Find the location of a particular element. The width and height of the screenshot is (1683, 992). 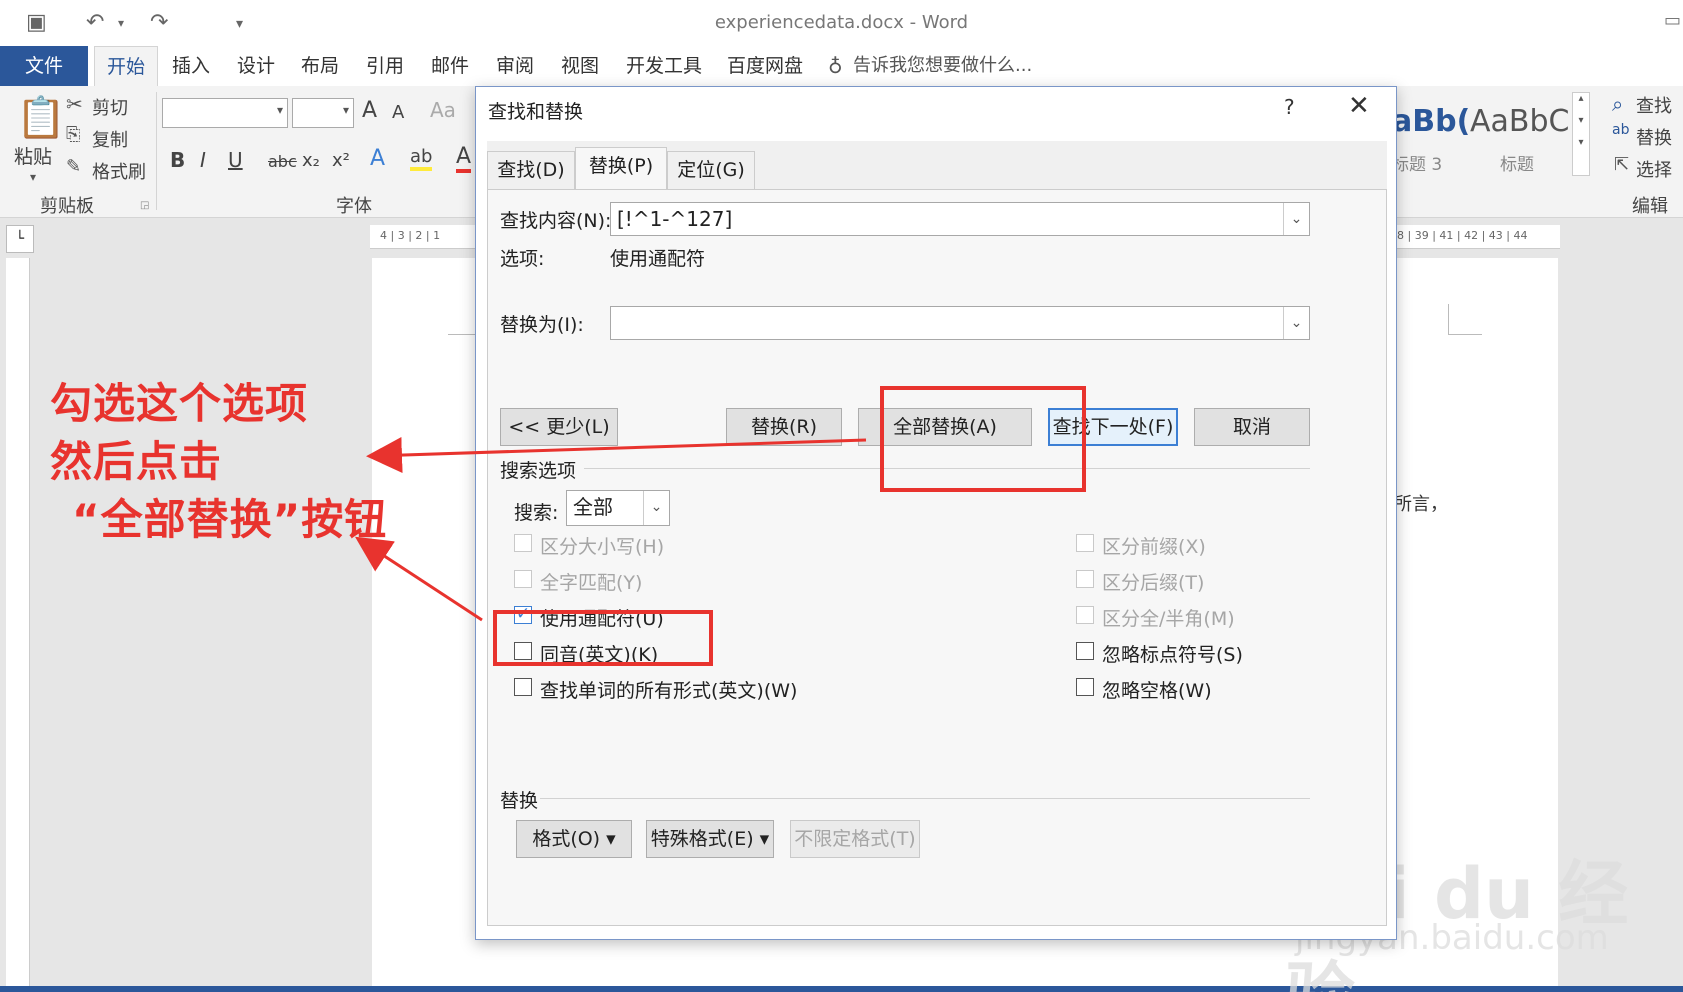

annotation-arrows is located at coordinates (610, 529).